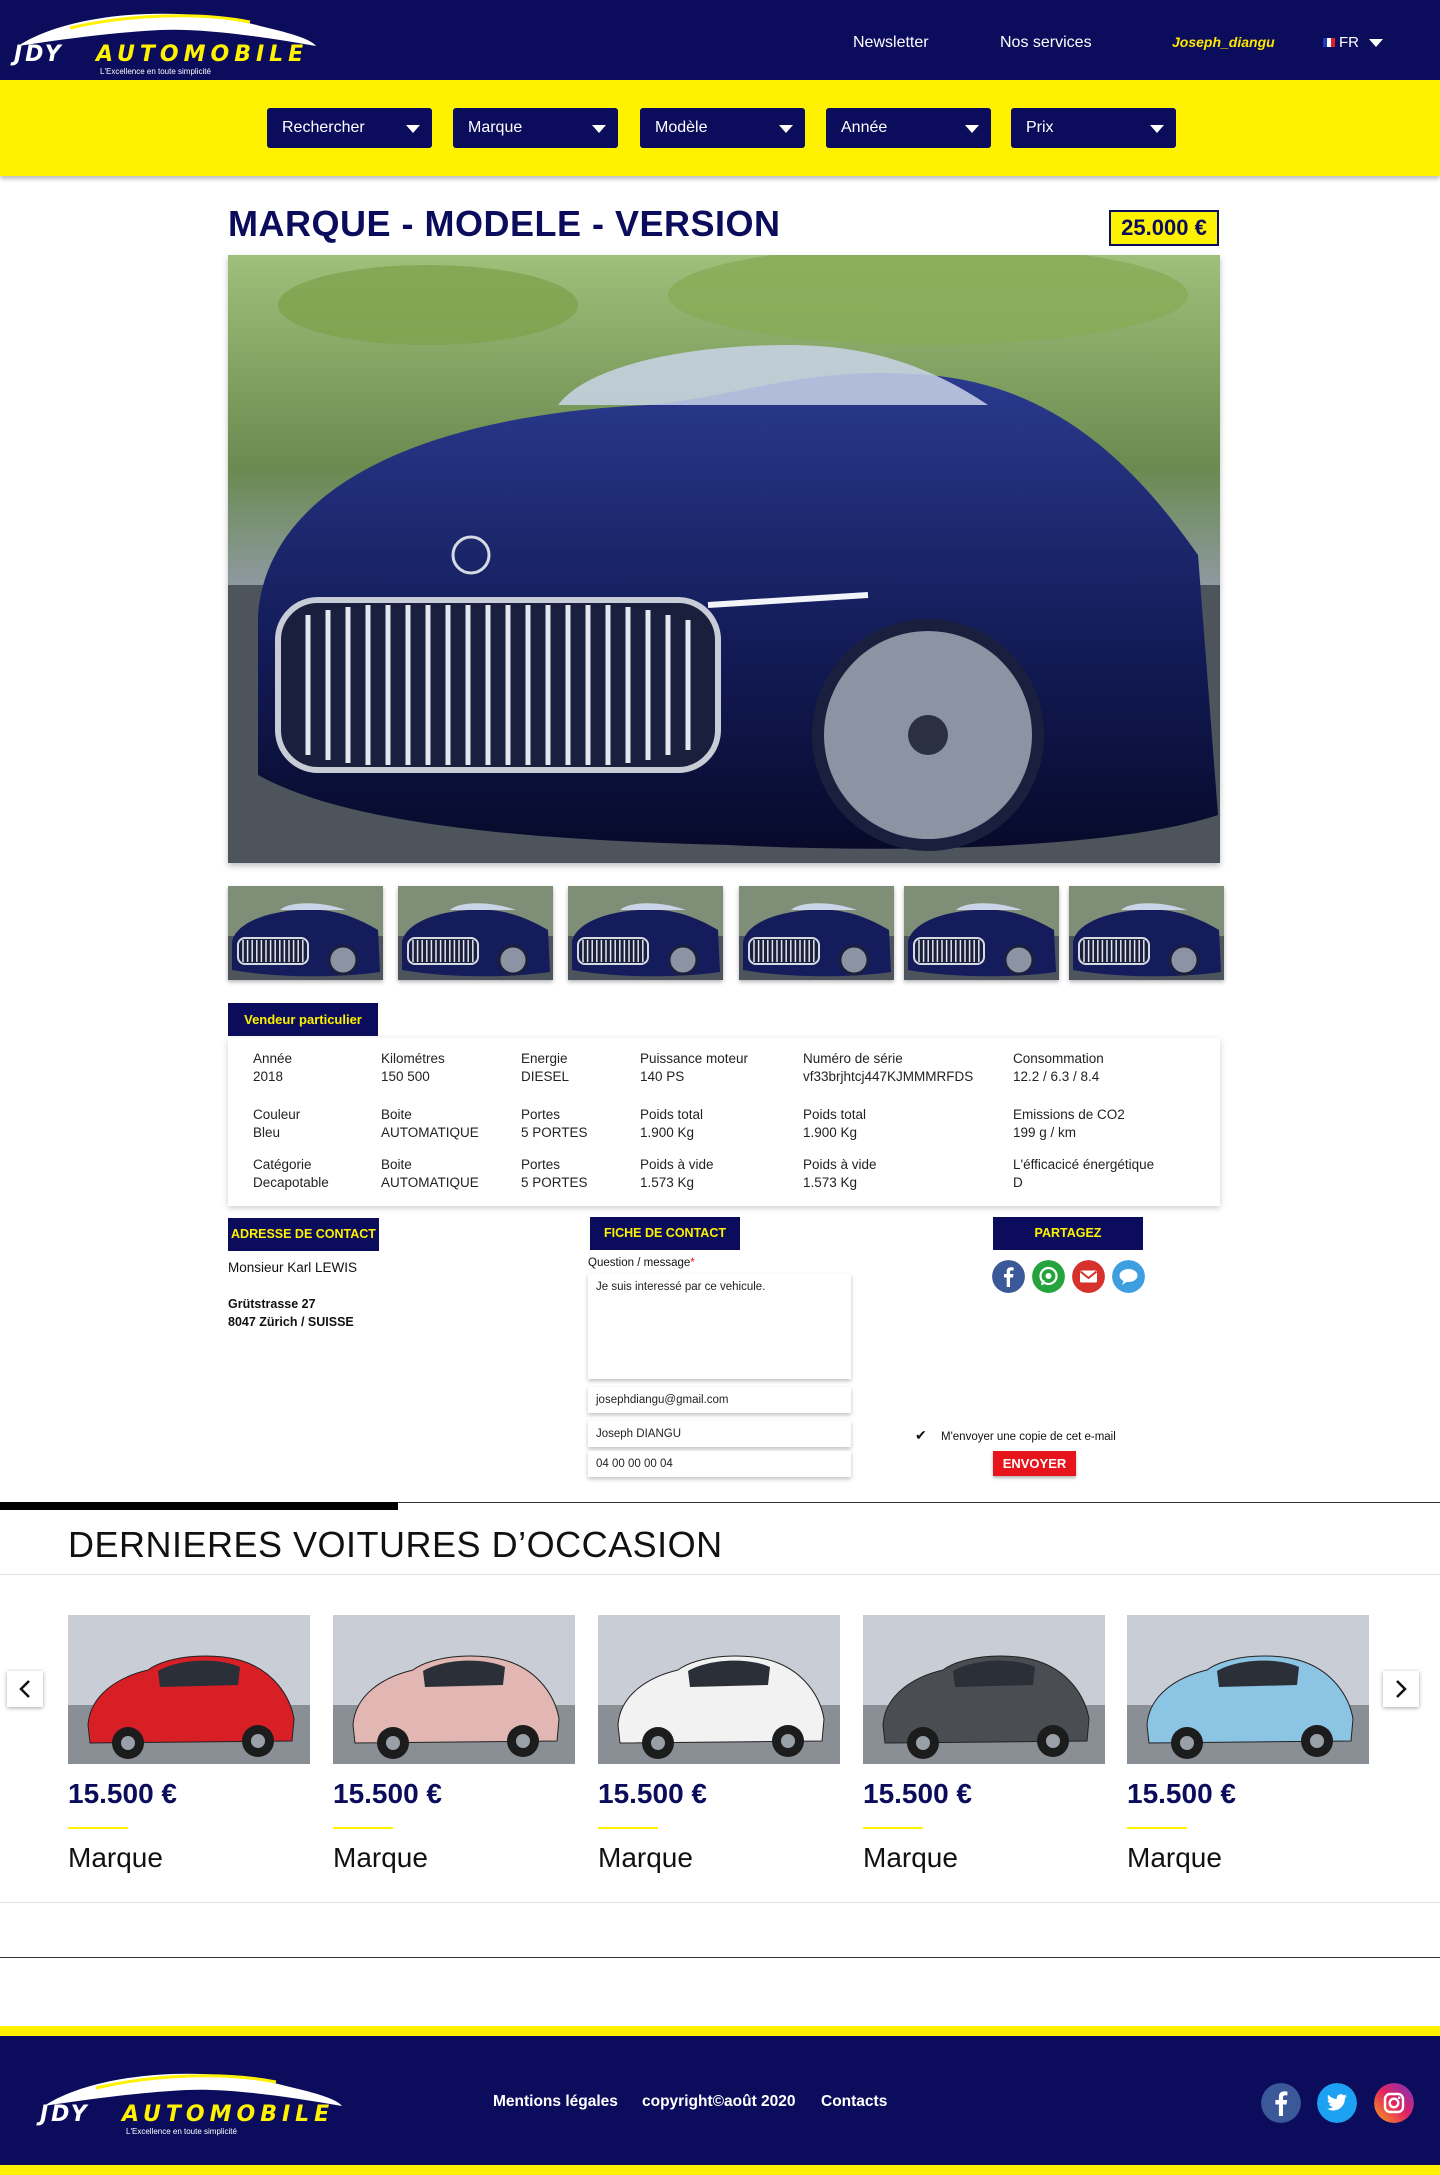 The width and height of the screenshot is (1440, 2175). What do you see at coordinates (1018, 1182) in the screenshot?
I see `spec-value: D` at bounding box center [1018, 1182].